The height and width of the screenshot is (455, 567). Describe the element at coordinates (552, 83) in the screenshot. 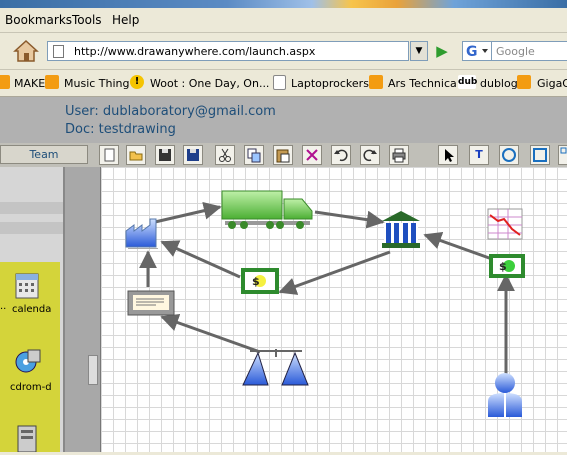

I see `bookmark-gigaom: GigaO` at that location.